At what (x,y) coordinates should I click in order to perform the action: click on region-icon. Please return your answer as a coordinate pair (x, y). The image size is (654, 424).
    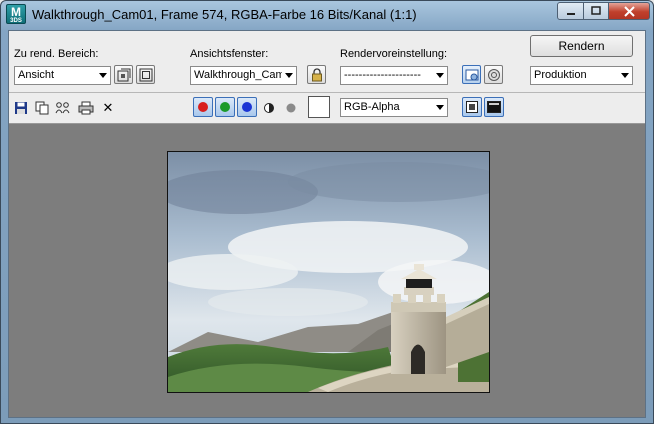
    Looking at the image, I should click on (145, 74).